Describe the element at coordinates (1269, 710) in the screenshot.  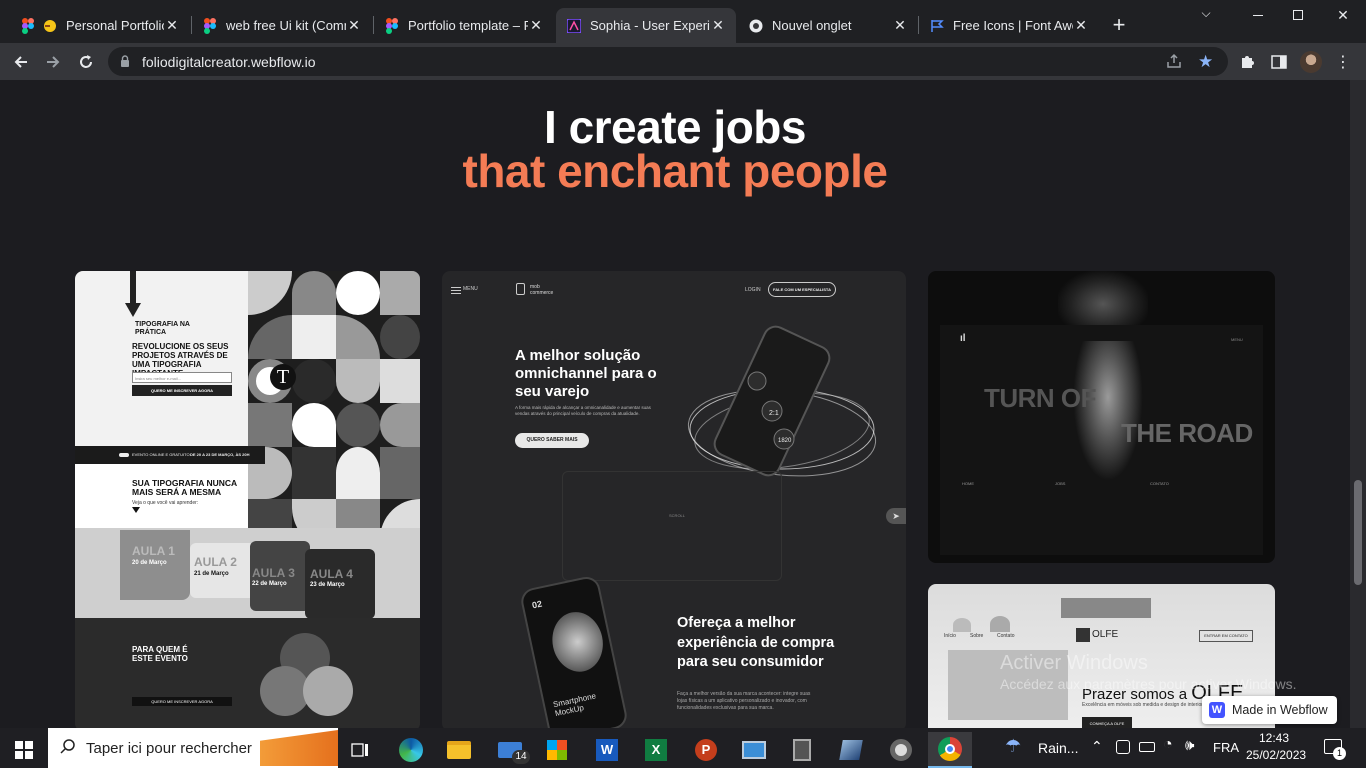
I see `made-in-webflow-badge: W Made in Webflow` at that location.